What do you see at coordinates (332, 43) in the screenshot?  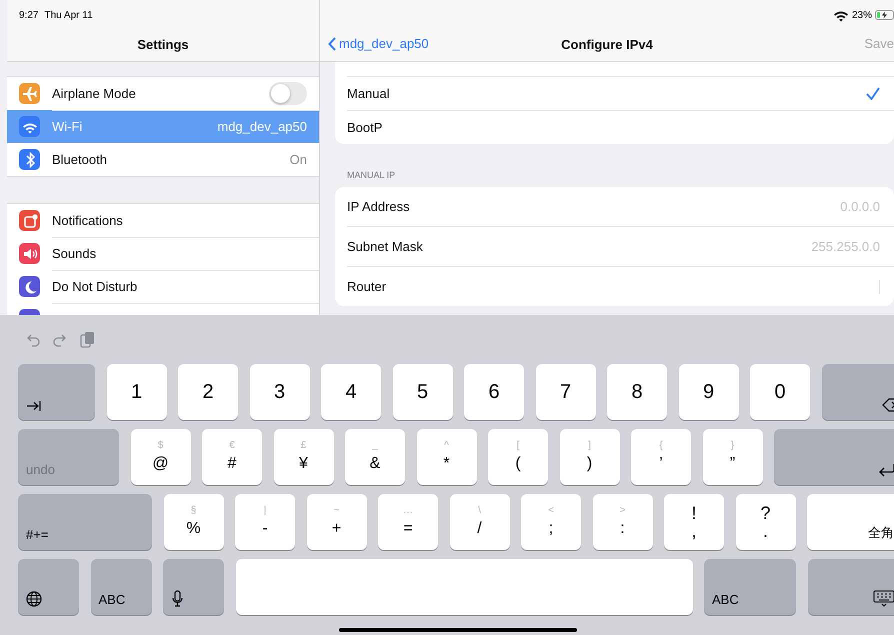 I see `chevron-left-icon` at bounding box center [332, 43].